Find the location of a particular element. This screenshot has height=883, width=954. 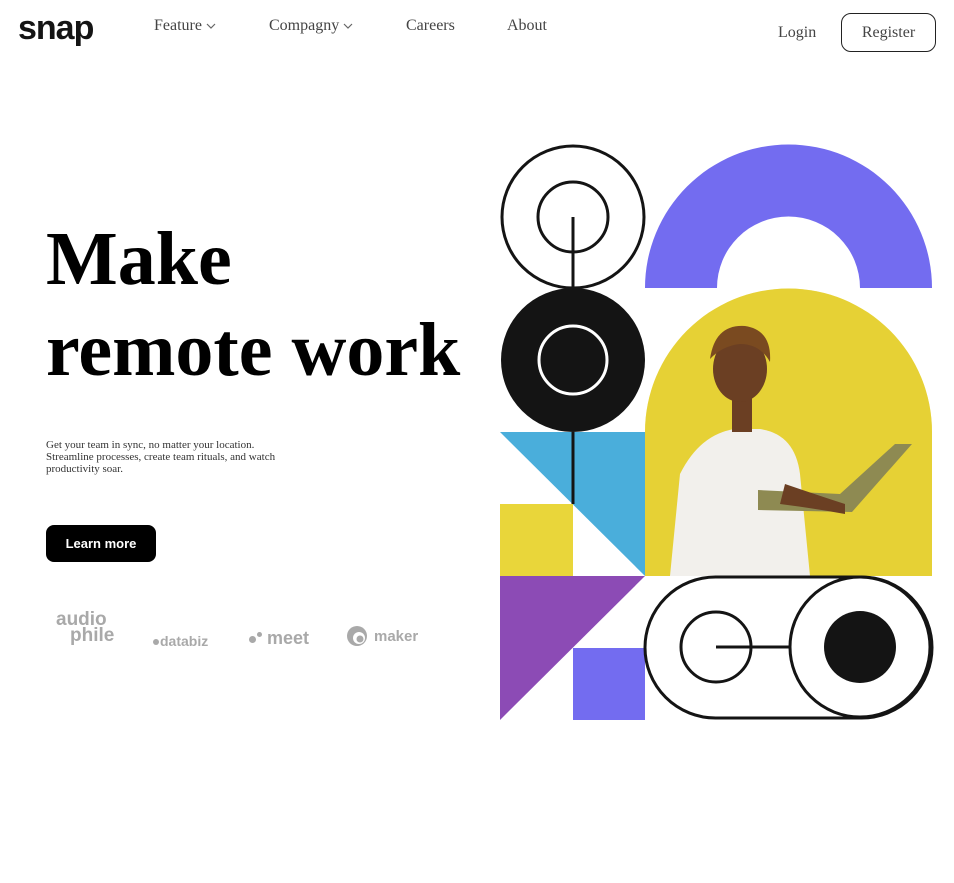

databiz-logo-text: databiz is located at coordinates (184, 641).